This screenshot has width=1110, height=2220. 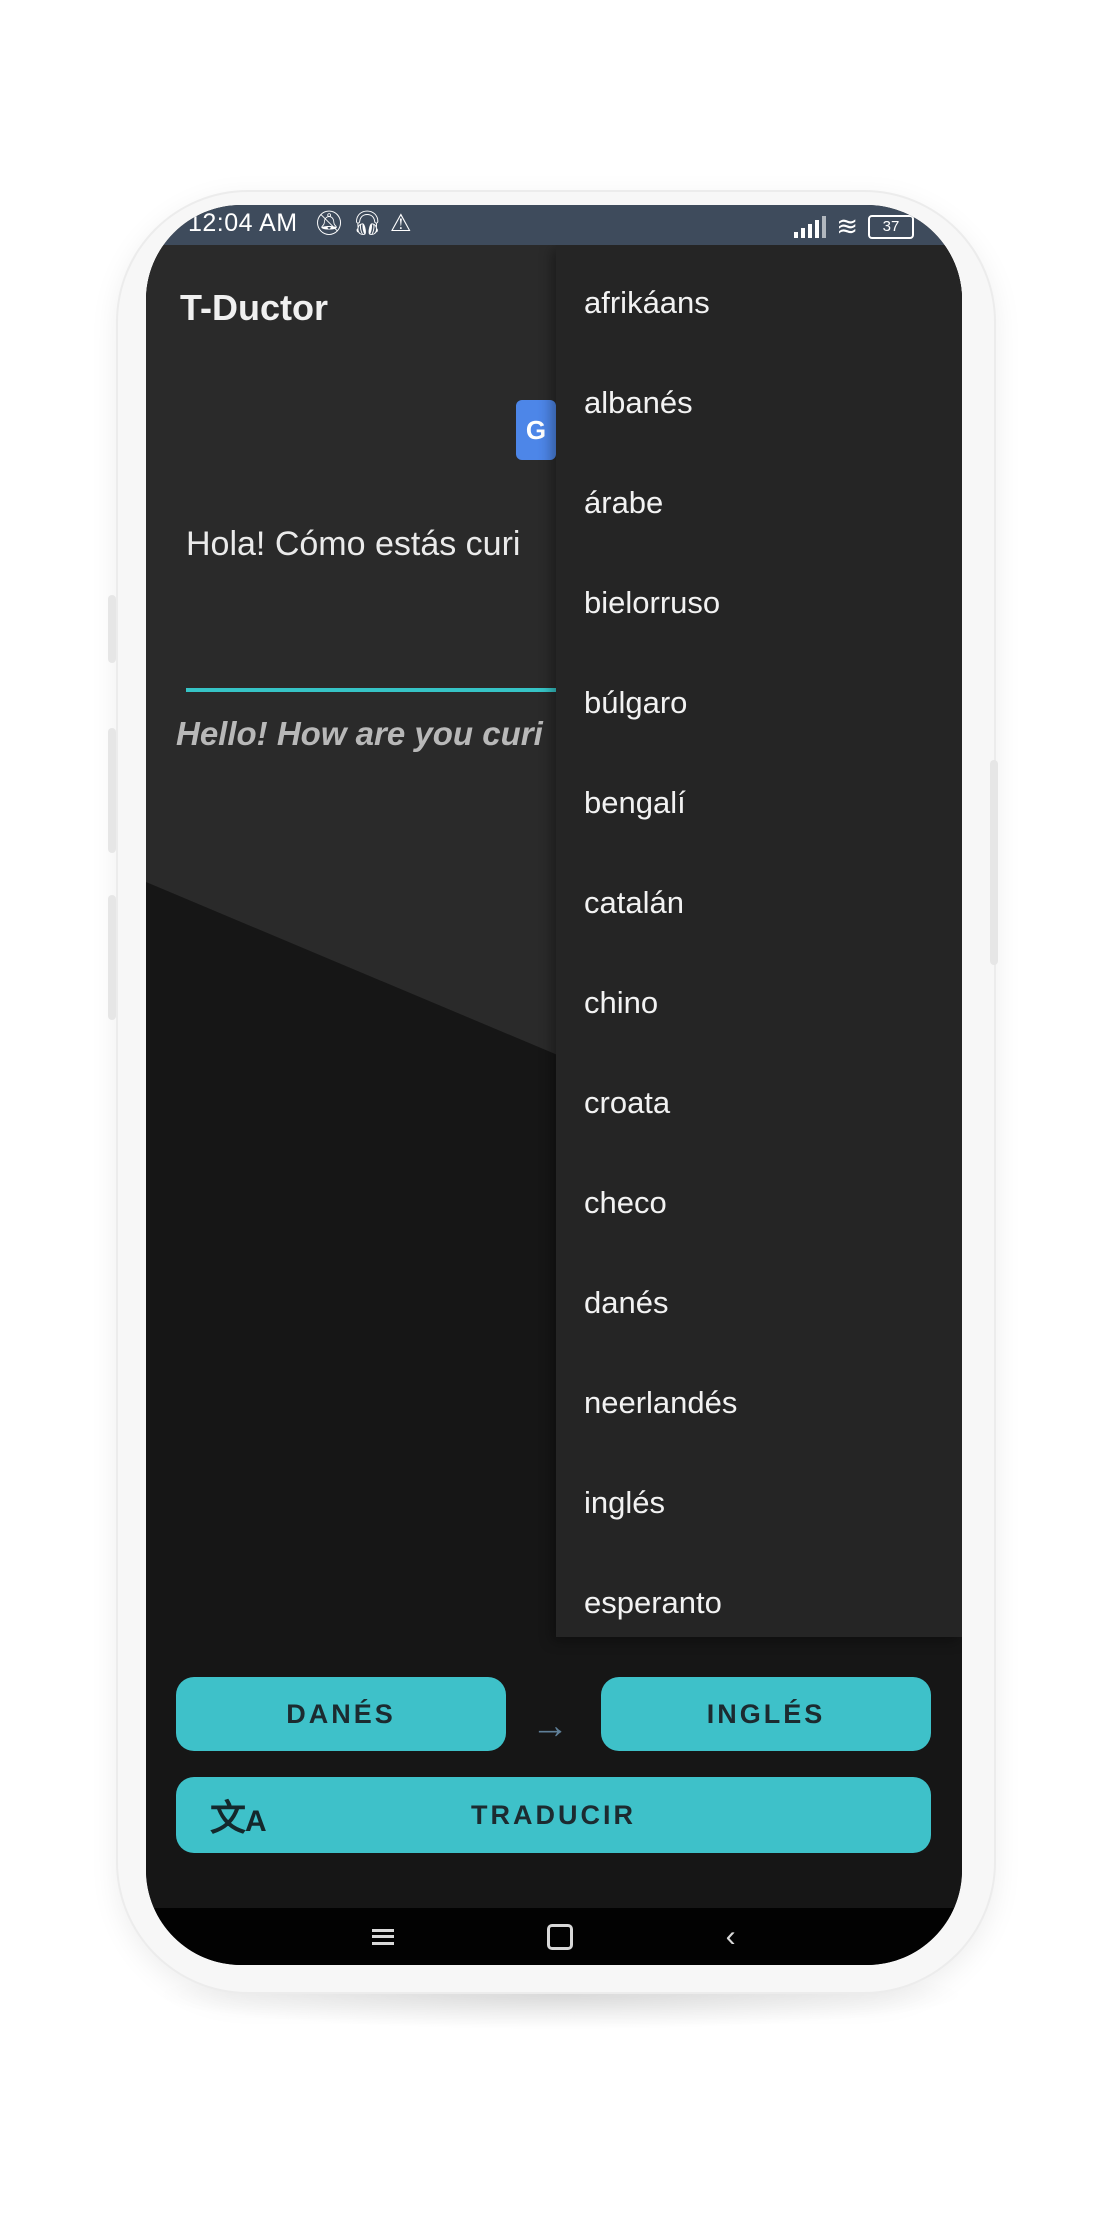 I want to click on dropdown-item-arabe: árabe, so click(x=623, y=503).